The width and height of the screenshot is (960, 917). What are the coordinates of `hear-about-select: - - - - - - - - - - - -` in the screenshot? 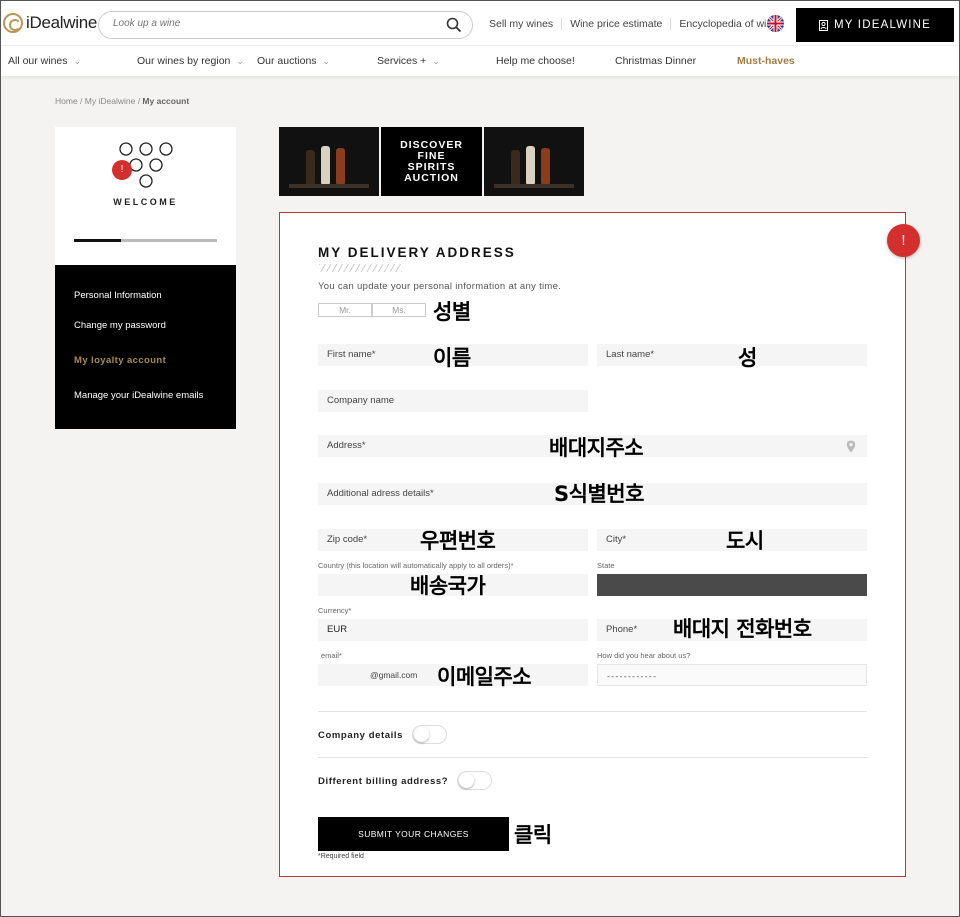 It's located at (732, 675).